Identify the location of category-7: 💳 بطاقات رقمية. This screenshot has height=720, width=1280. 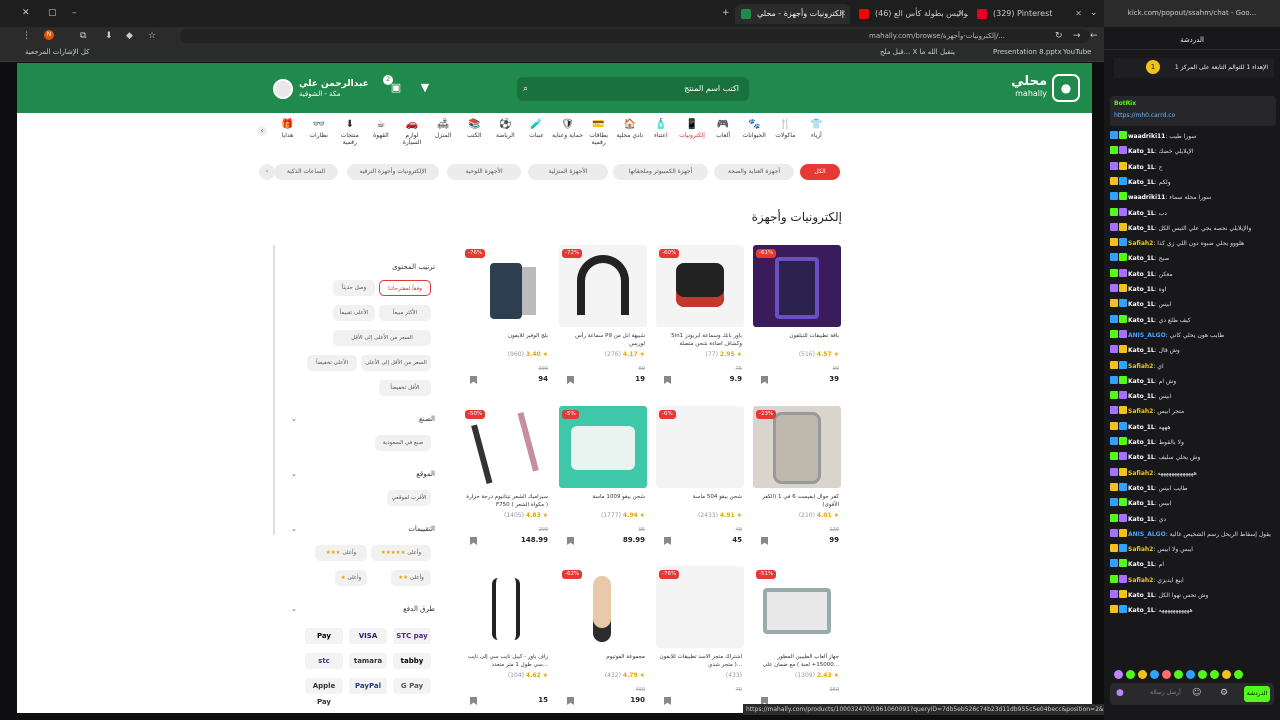
(598, 135).